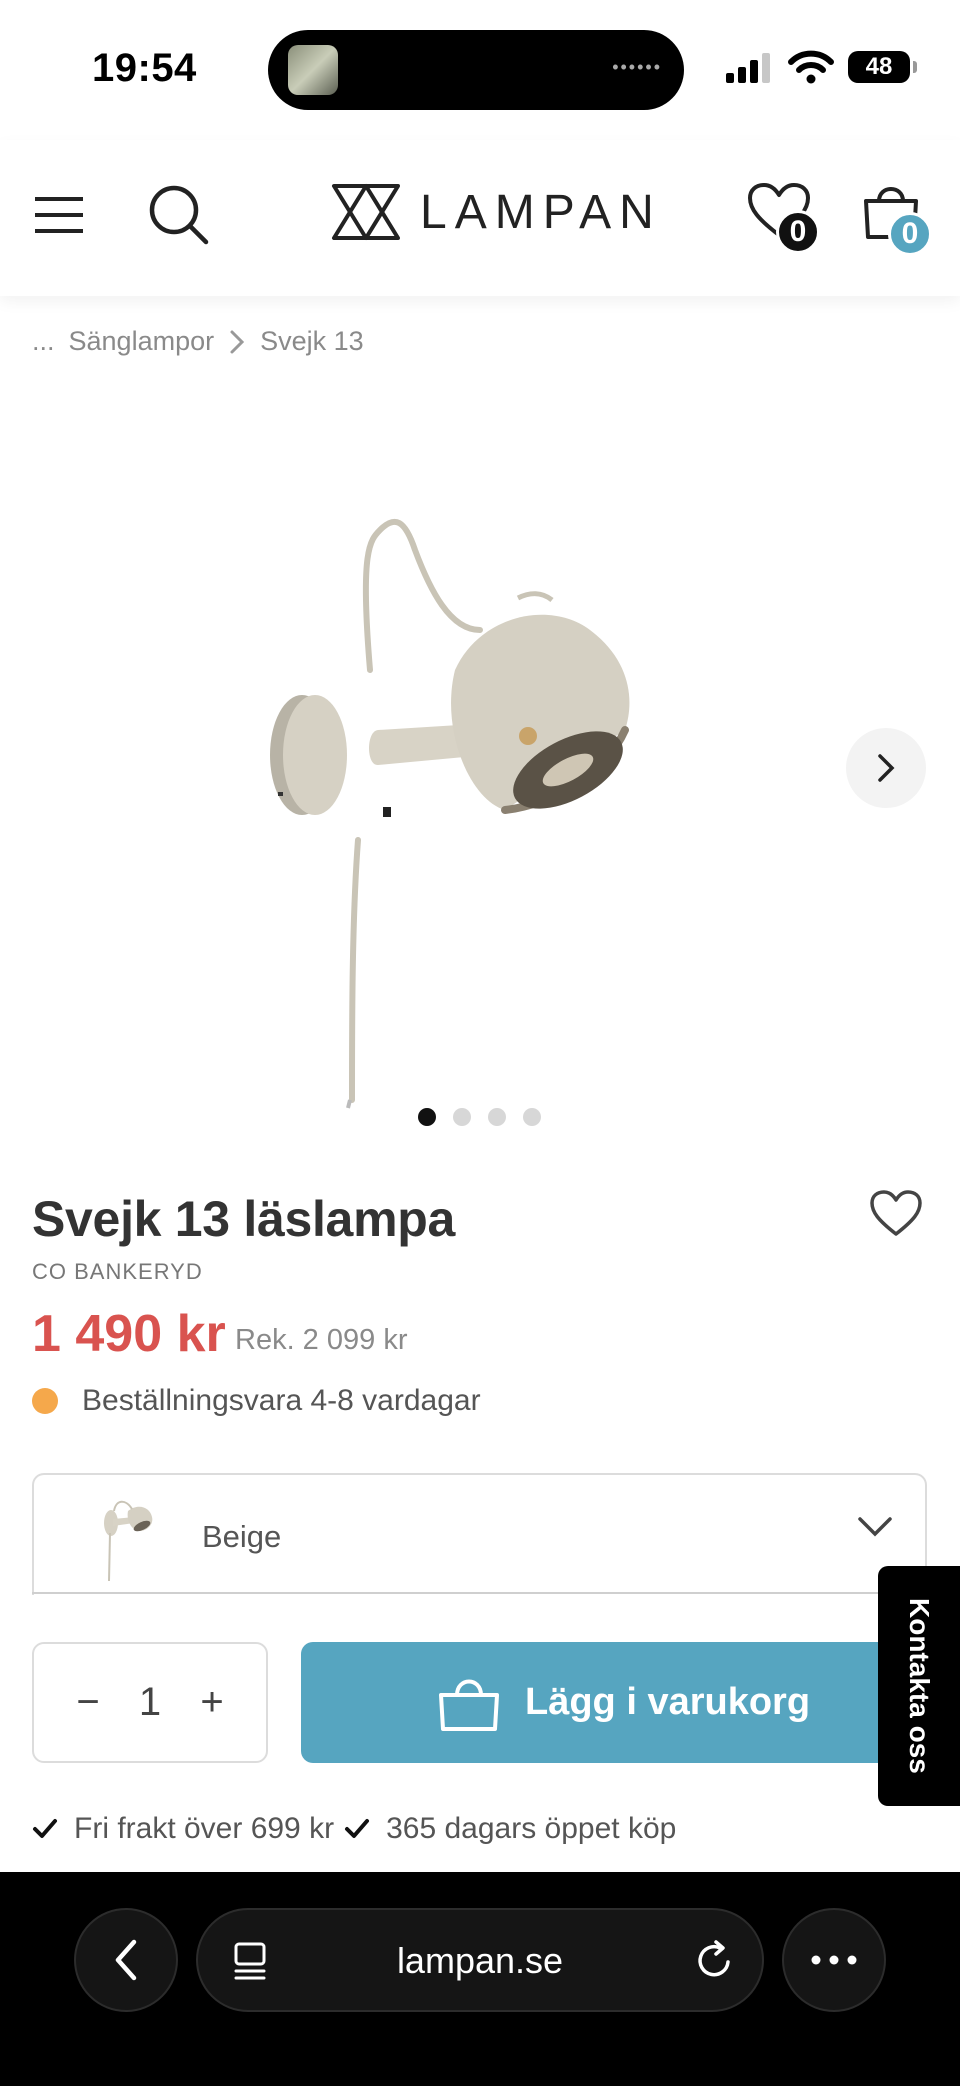 The width and height of the screenshot is (960, 2086). What do you see at coordinates (88, 1702) in the screenshot?
I see `quantity-decrease-button: −` at bounding box center [88, 1702].